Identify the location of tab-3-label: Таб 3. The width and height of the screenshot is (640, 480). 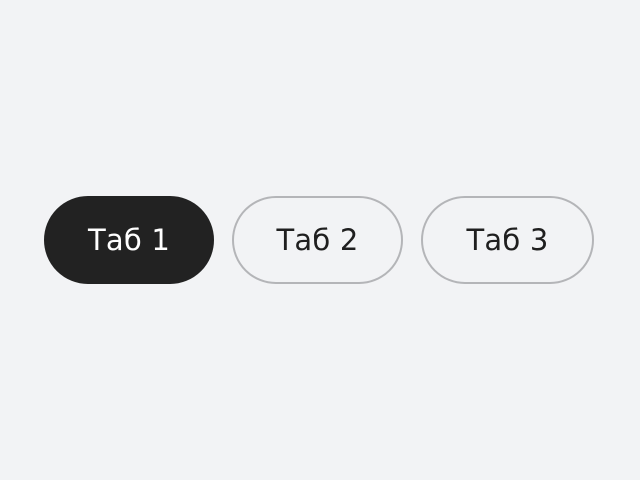
(507, 240).